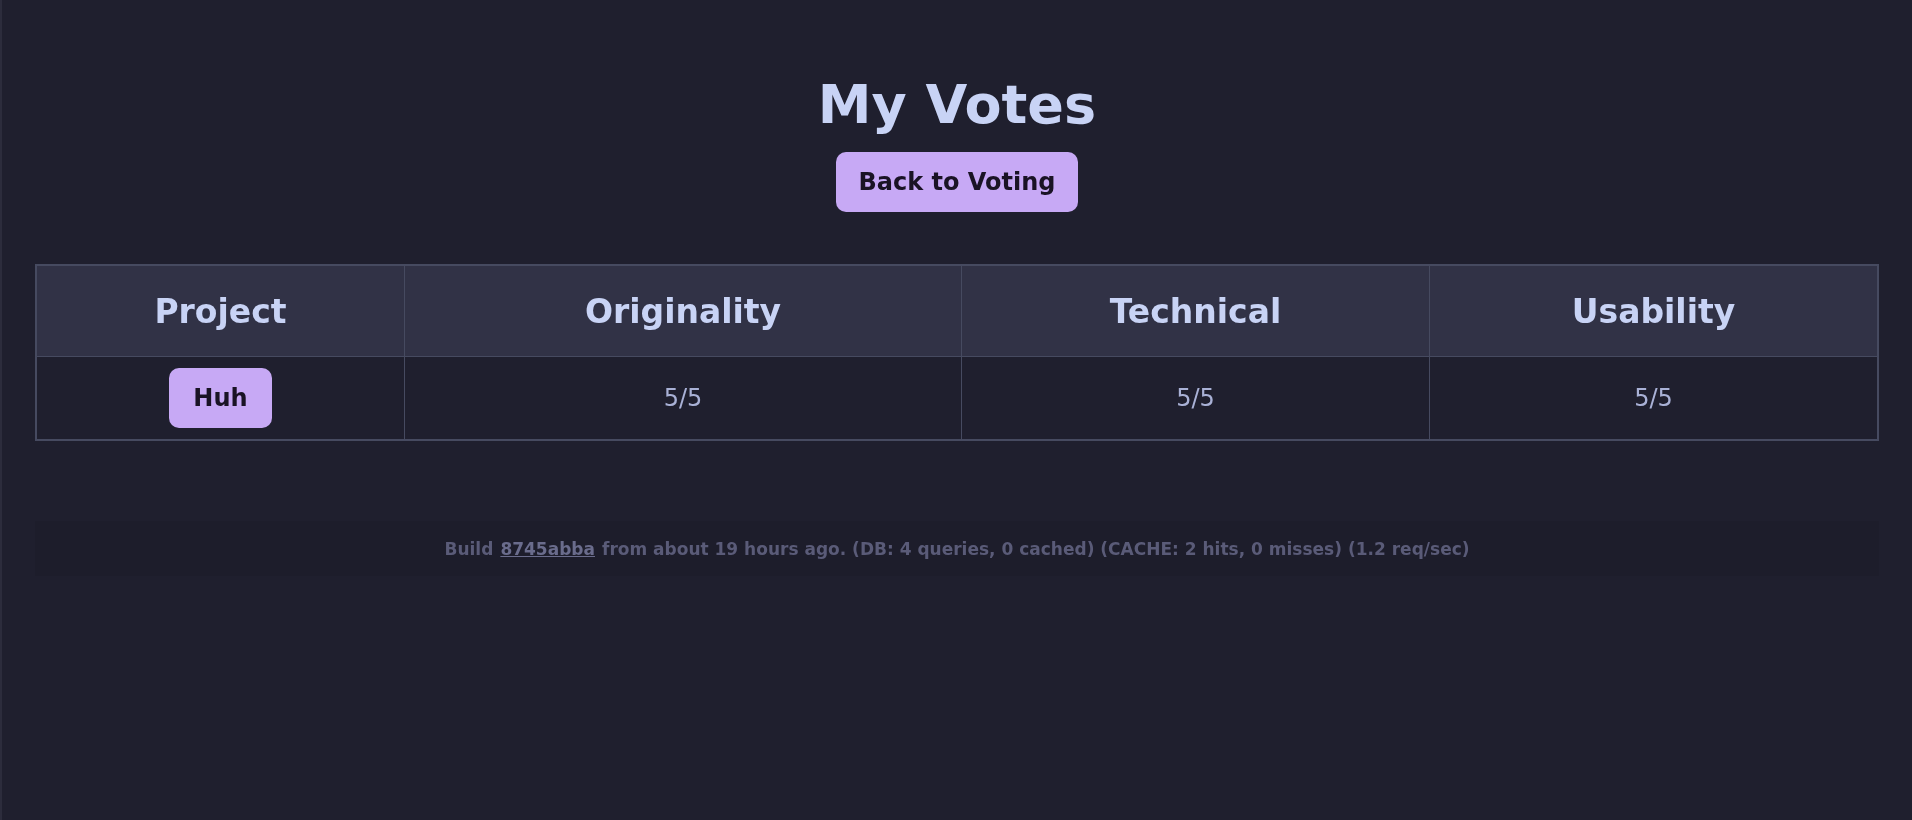  I want to click on back-to-voting-button: Back to Voting, so click(957, 182).